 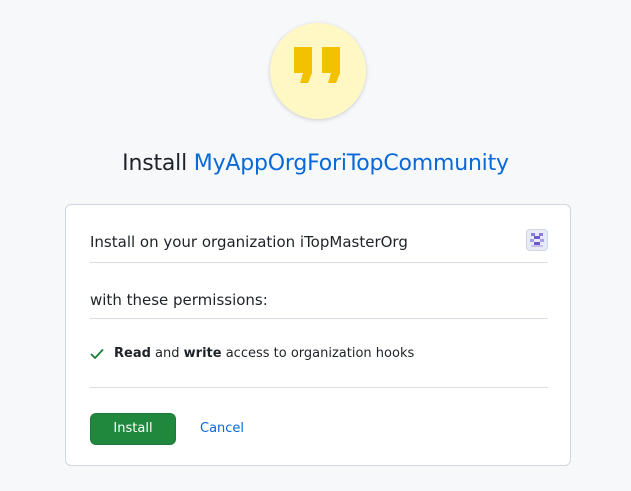 I want to click on install-button: Install, so click(x=133, y=429).